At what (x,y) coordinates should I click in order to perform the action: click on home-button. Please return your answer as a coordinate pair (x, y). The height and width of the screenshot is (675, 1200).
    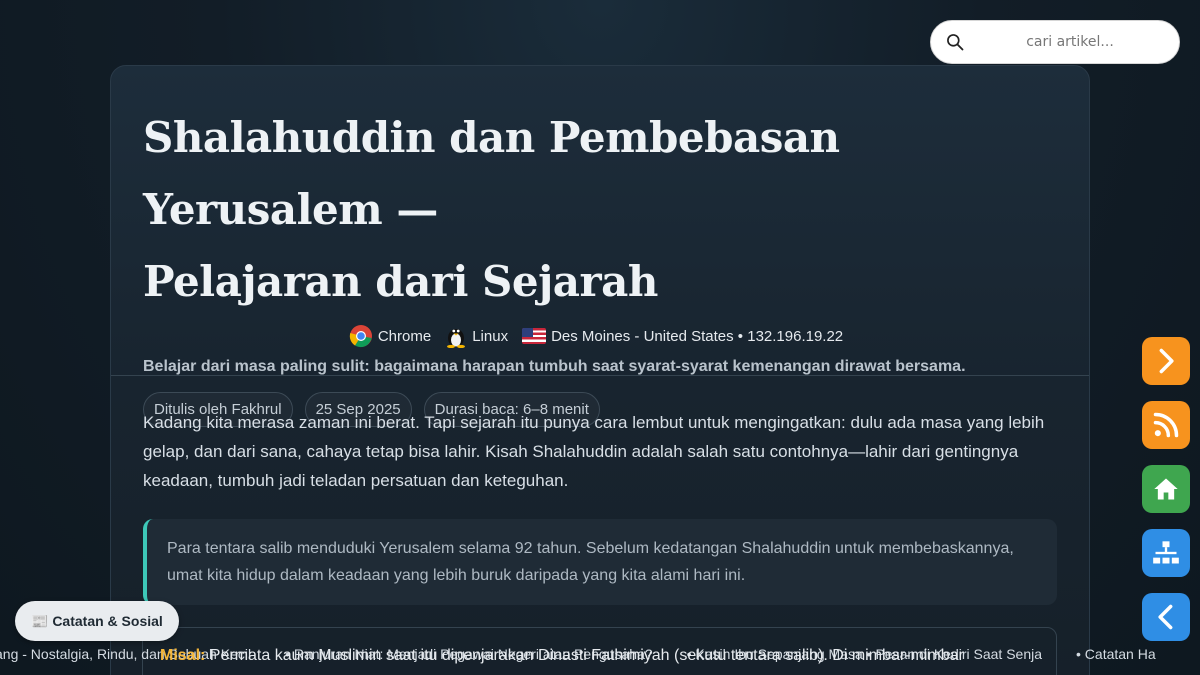
    Looking at the image, I should click on (1166, 489).